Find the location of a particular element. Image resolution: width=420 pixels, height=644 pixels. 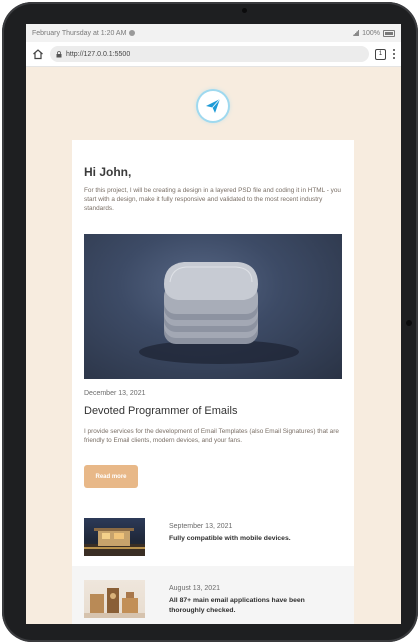

list-item-date: September 13, 2021 is located at coordinates (201, 526).